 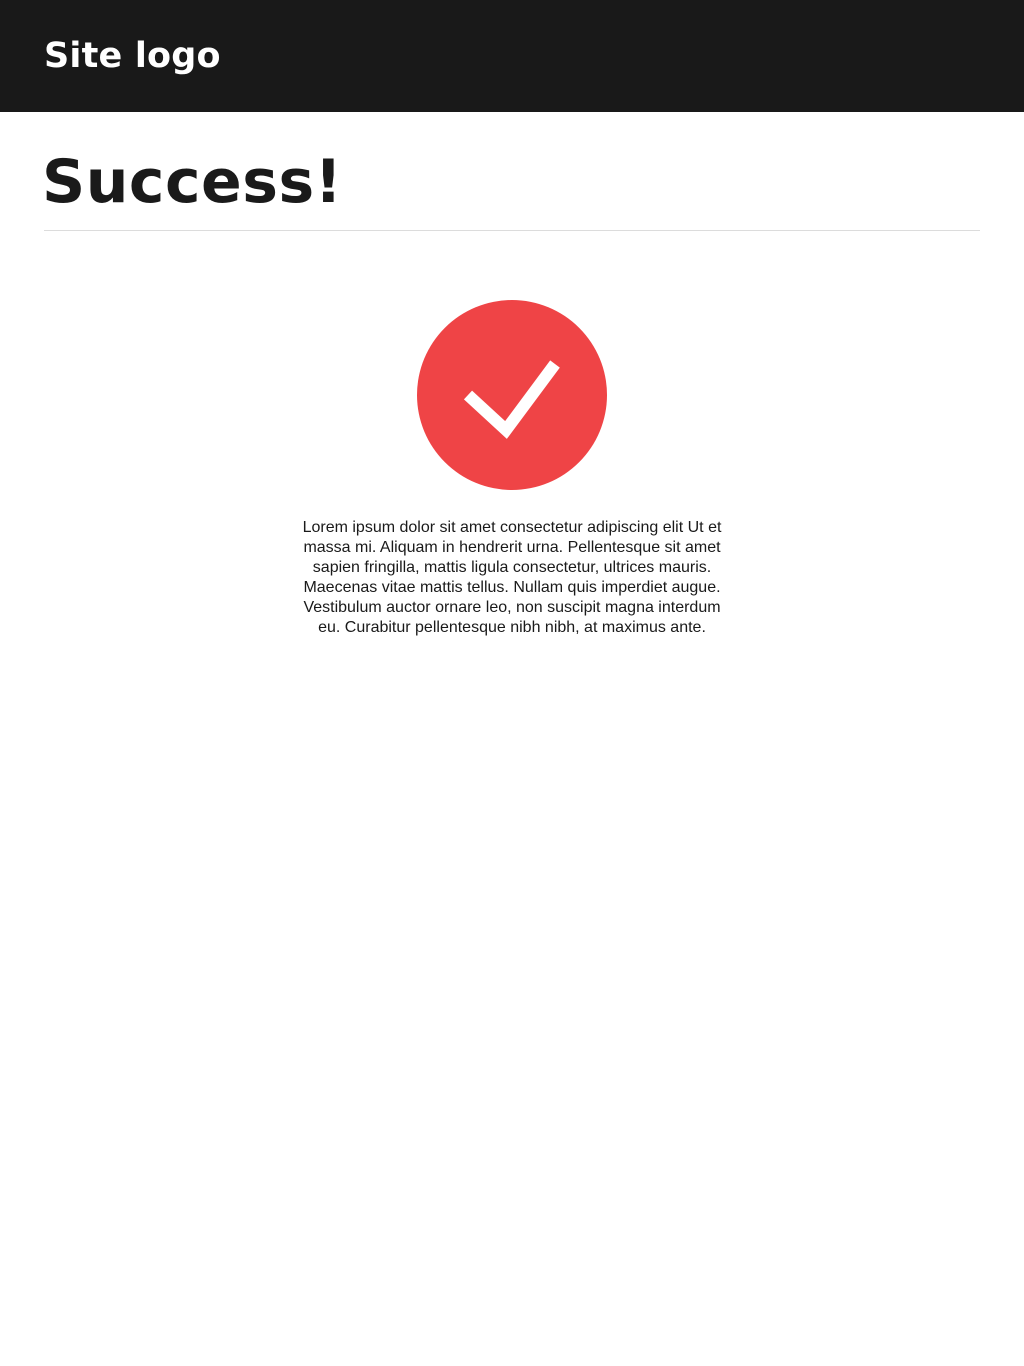 I want to click on success-badge, so click(x=512, y=395).